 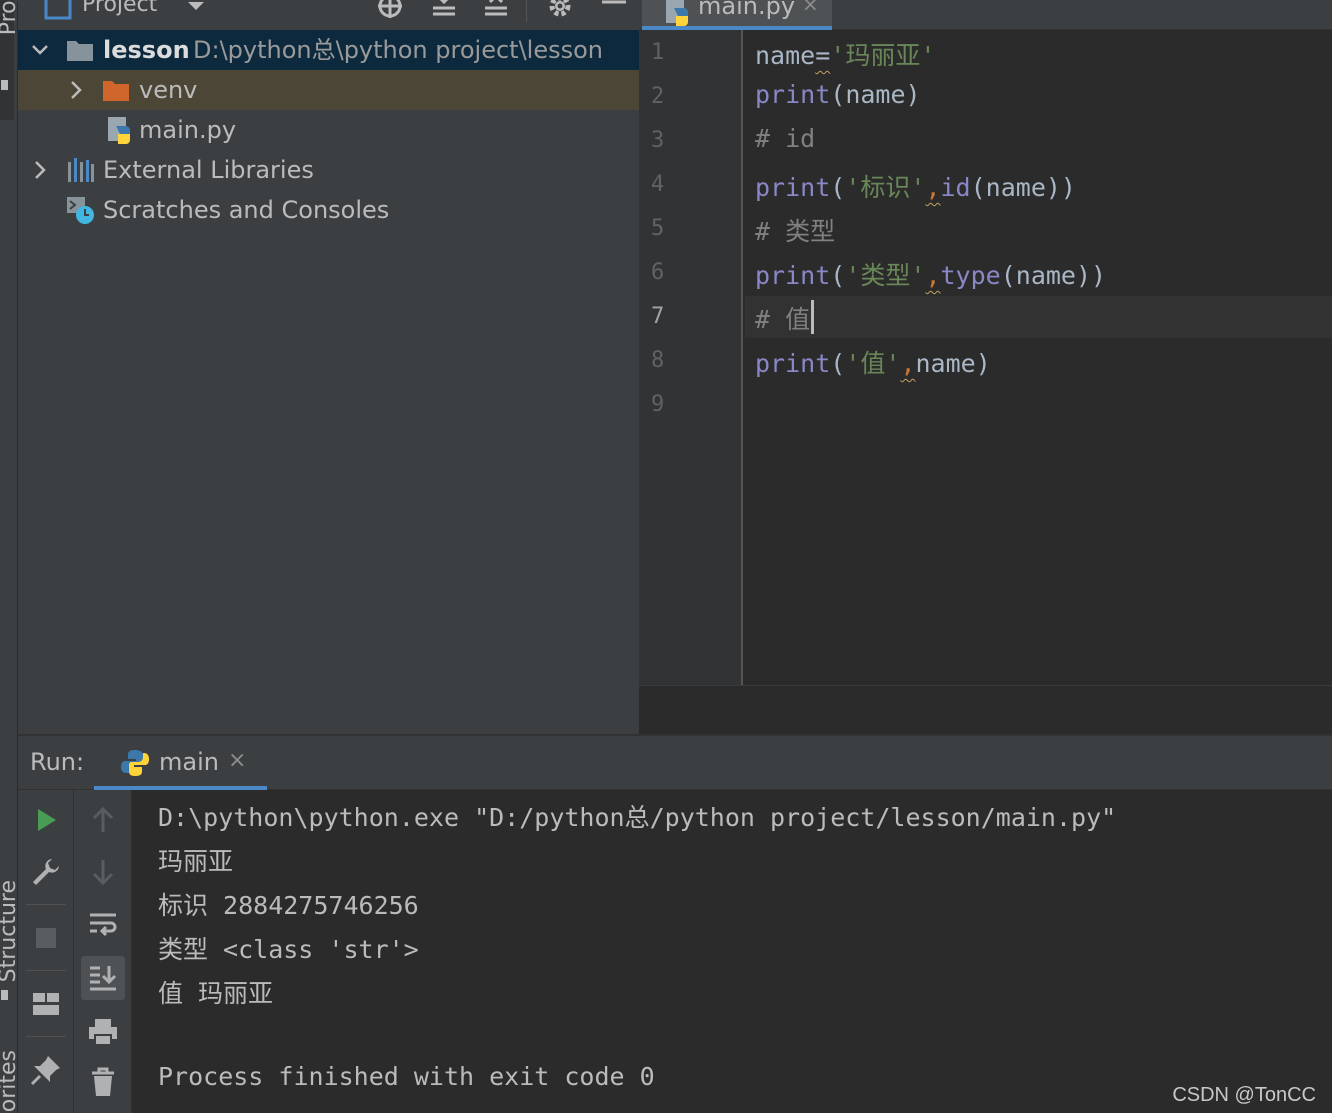 What do you see at coordinates (813, 317) in the screenshot?
I see `text-caret` at bounding box center [813, 317].